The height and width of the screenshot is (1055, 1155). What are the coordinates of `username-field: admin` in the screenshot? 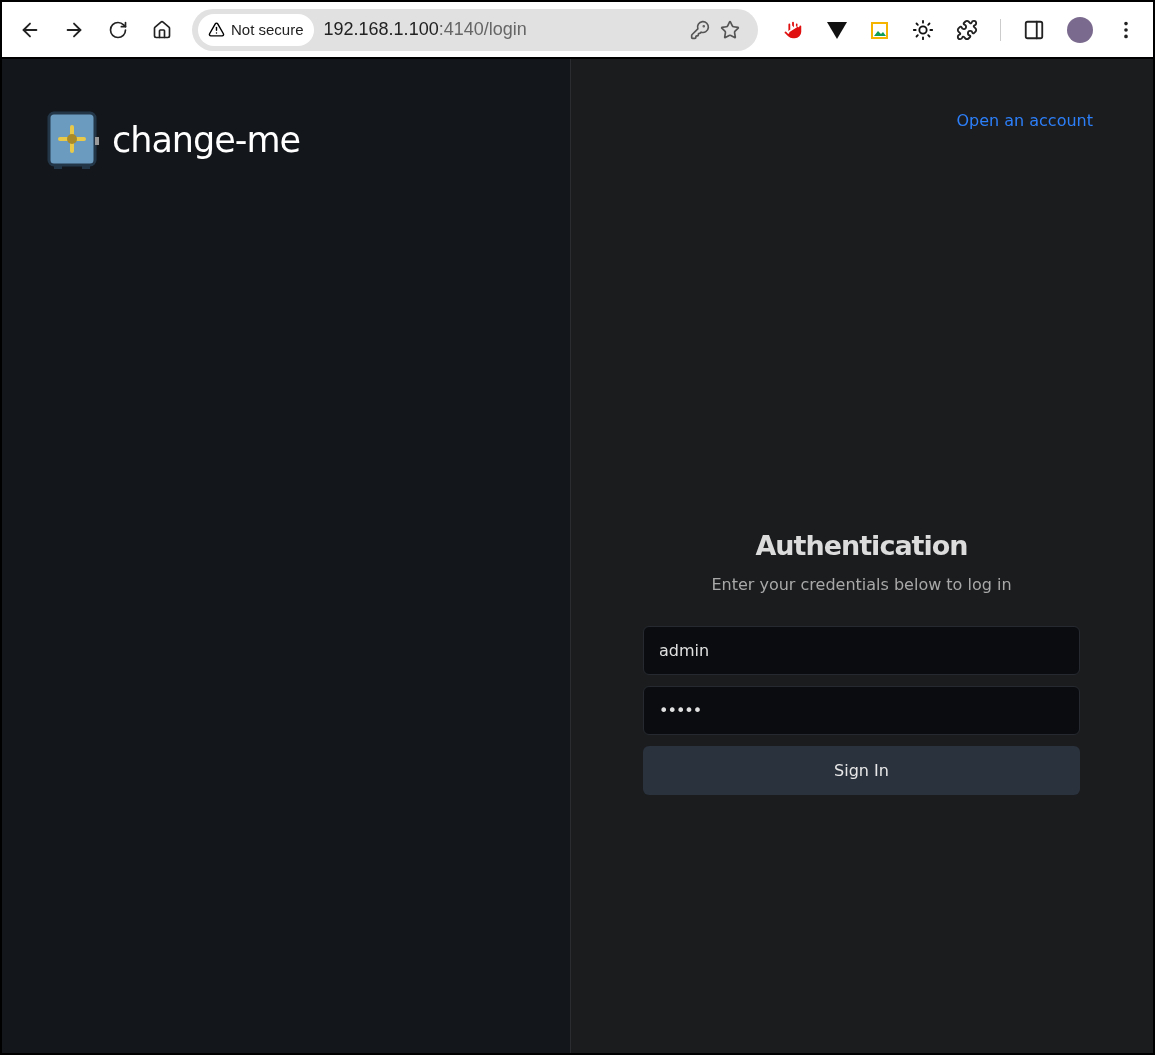 It's located at (861, 650).